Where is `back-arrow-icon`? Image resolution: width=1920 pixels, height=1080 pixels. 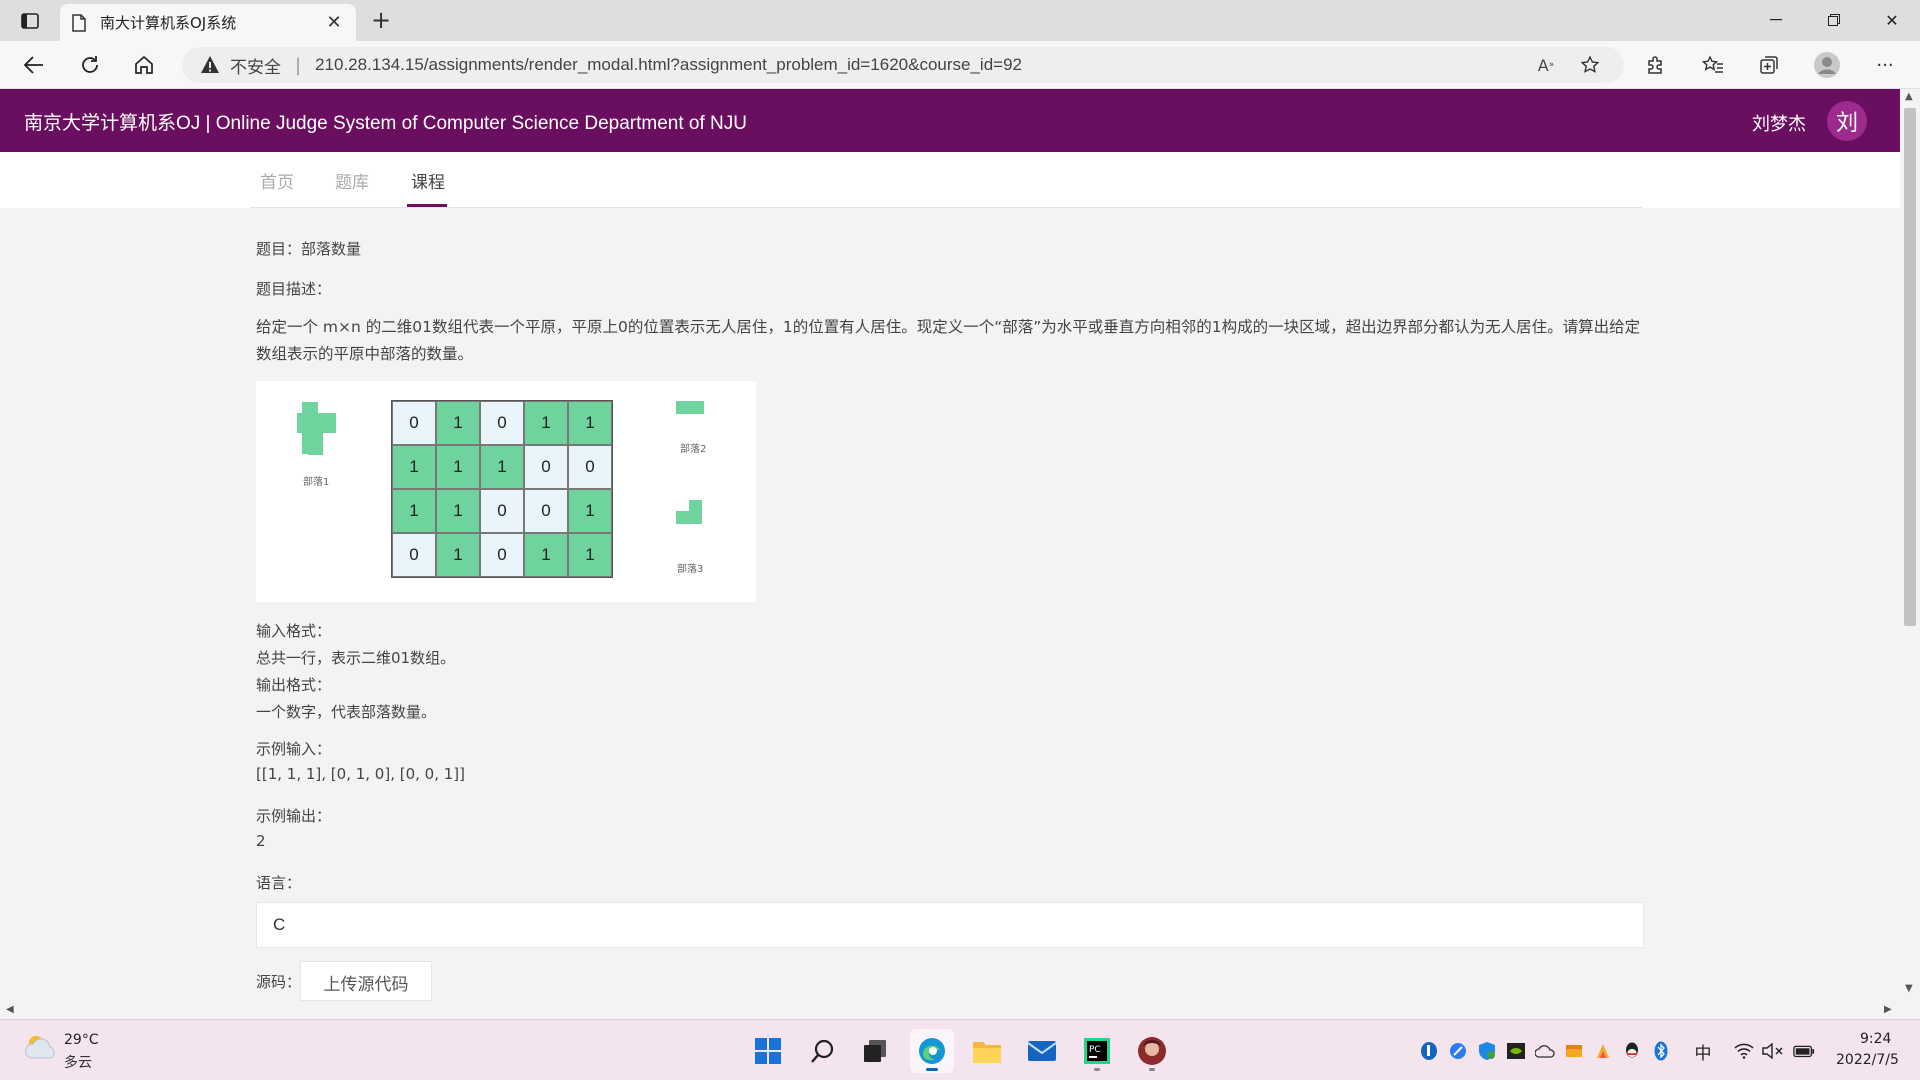
back-arrow-icon is located at coordinates (33, 65).